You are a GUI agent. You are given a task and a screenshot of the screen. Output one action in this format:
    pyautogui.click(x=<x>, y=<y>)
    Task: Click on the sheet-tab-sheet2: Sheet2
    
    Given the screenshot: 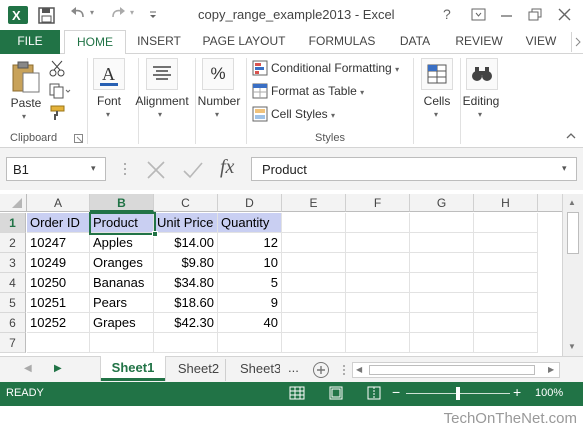 What is the action you would take?
    pyautogui.click(x=199, y=370)
    